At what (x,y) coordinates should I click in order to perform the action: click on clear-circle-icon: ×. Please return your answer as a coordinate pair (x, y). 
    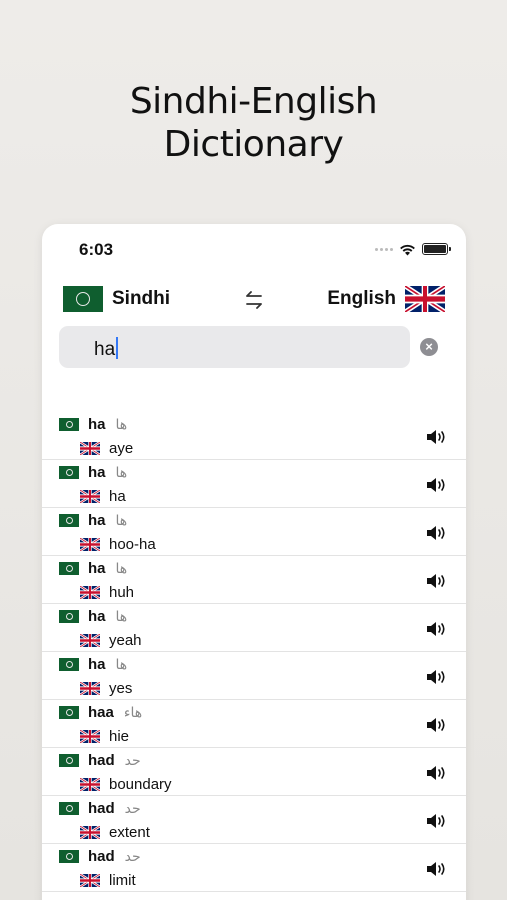
    Looking at the image, I should click on (429, 347).